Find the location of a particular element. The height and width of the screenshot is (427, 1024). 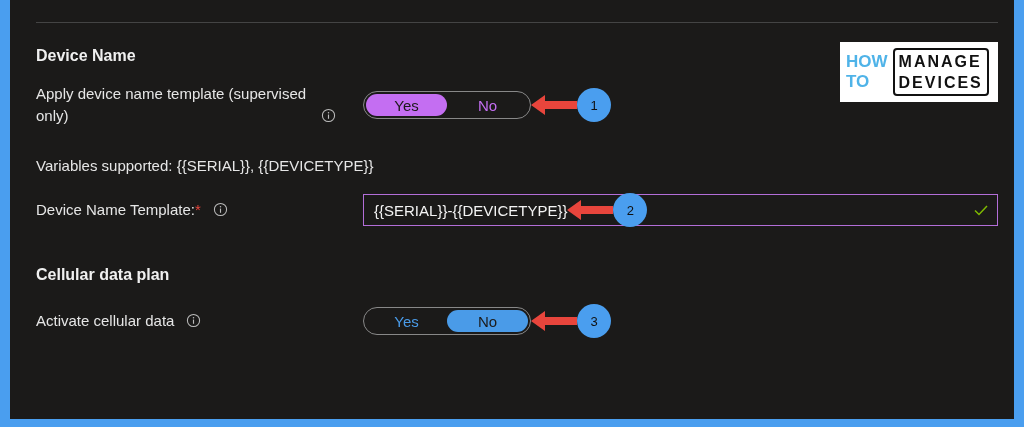

input-field: {{SERIAL}}-{{DEVICETYPE}} 2 is located at coordinates (680, 210).